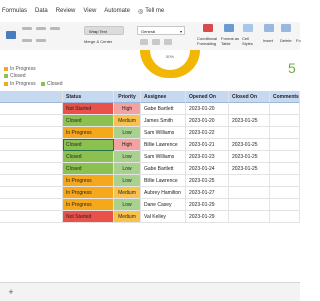  Describe the element at coordinates (27, 40) in the screenshot. I see `indent-icon` at that location.